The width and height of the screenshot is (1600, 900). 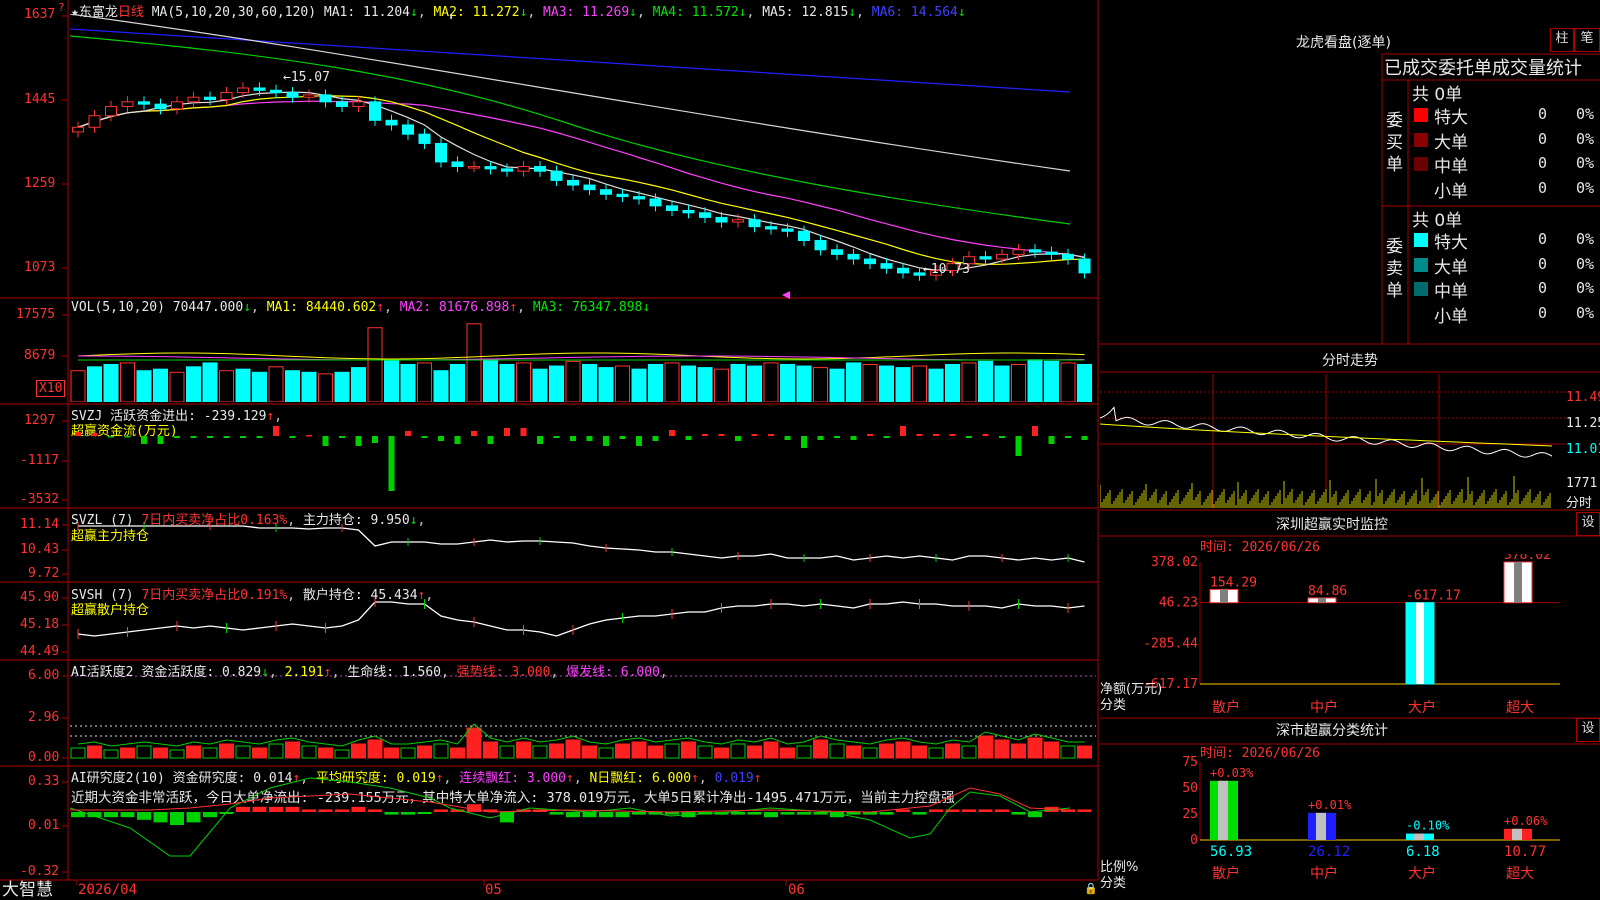 I want to click on intraday-ytick: 1771, so click(x=1582, y=483).